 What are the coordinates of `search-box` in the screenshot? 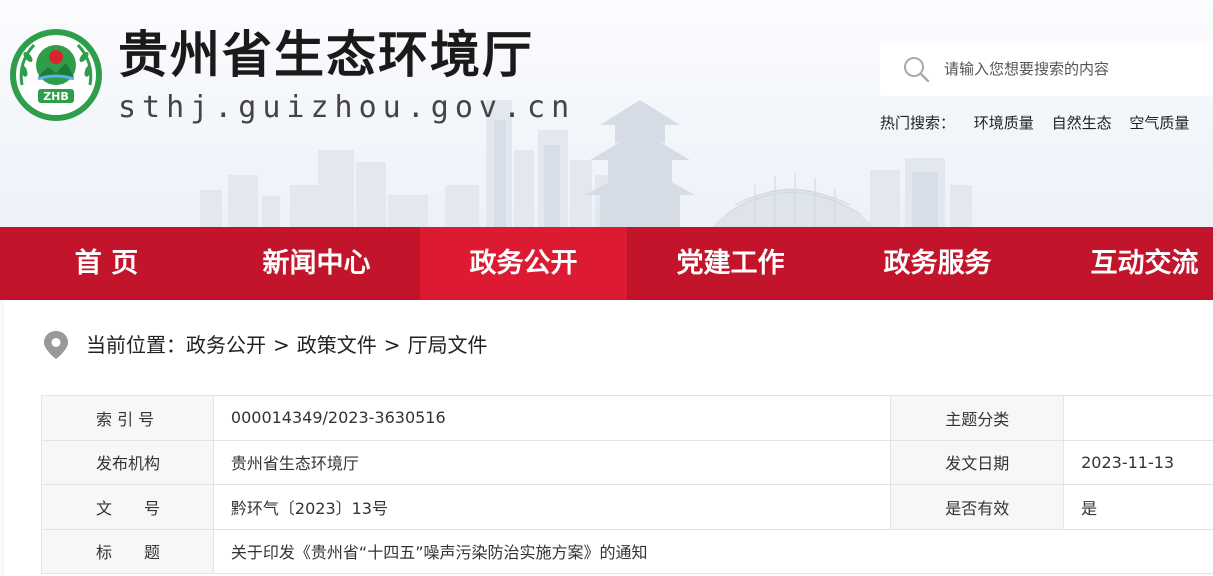 It's located at (1046, 68).